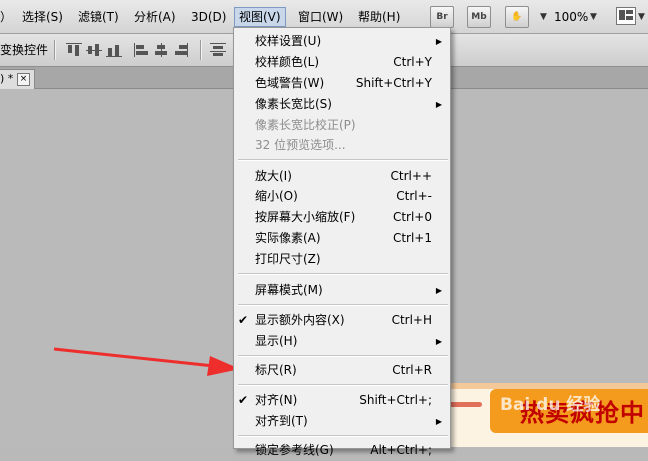 Image resolution: width=648 pixels, height=461 pixels. I want to click on menu-item-actual-pixels: 实际像素(A) Ctrl+1, so click(342, 238).